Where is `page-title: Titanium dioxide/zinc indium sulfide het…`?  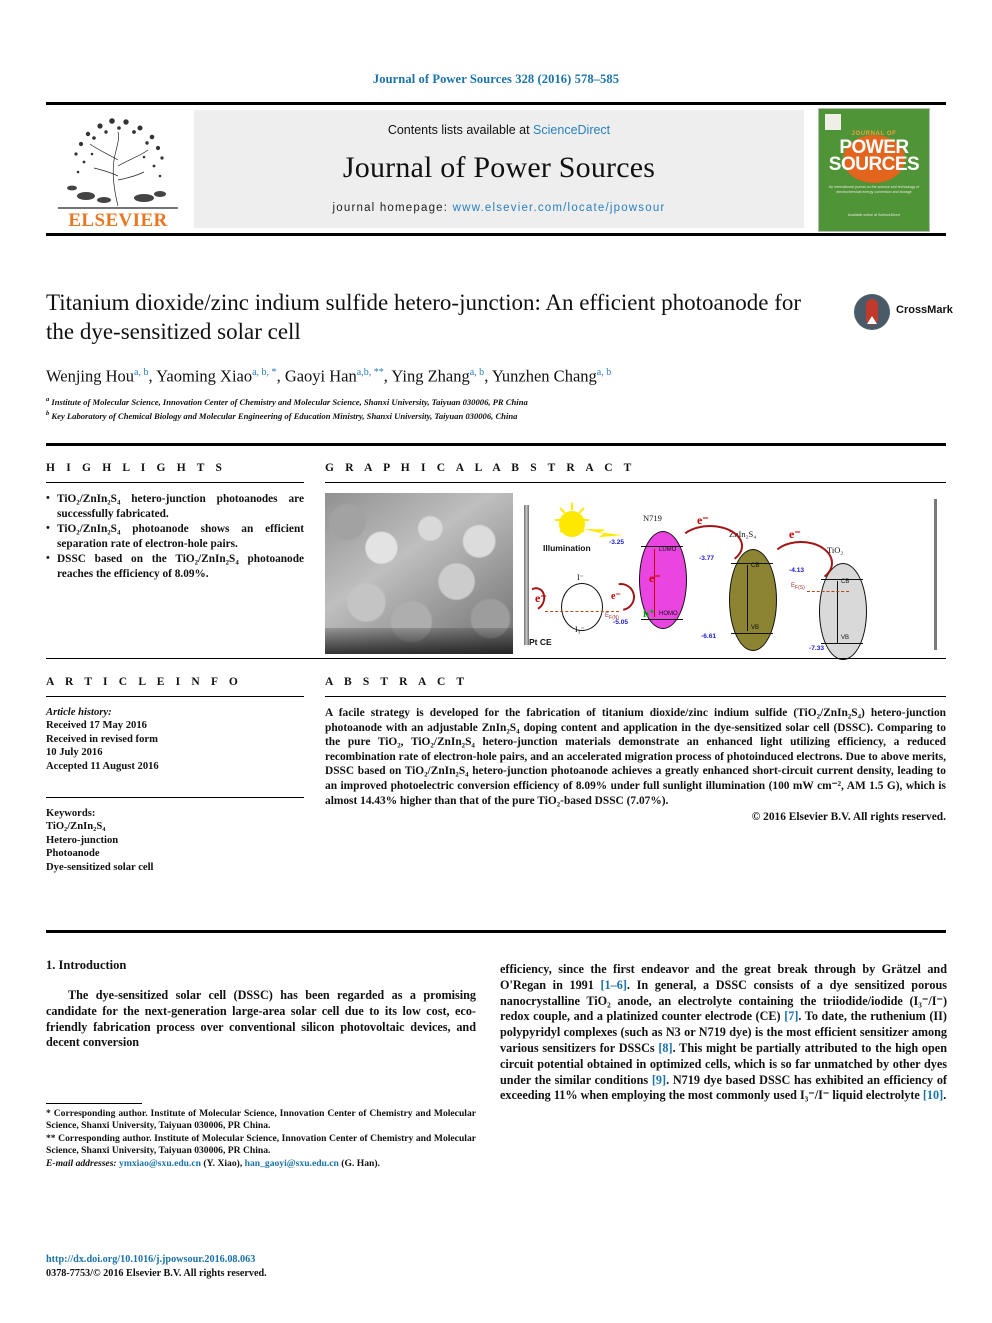
page-title: Titanium dioxide/zinc indium sulfide het… is located at coordinates (424, 317).